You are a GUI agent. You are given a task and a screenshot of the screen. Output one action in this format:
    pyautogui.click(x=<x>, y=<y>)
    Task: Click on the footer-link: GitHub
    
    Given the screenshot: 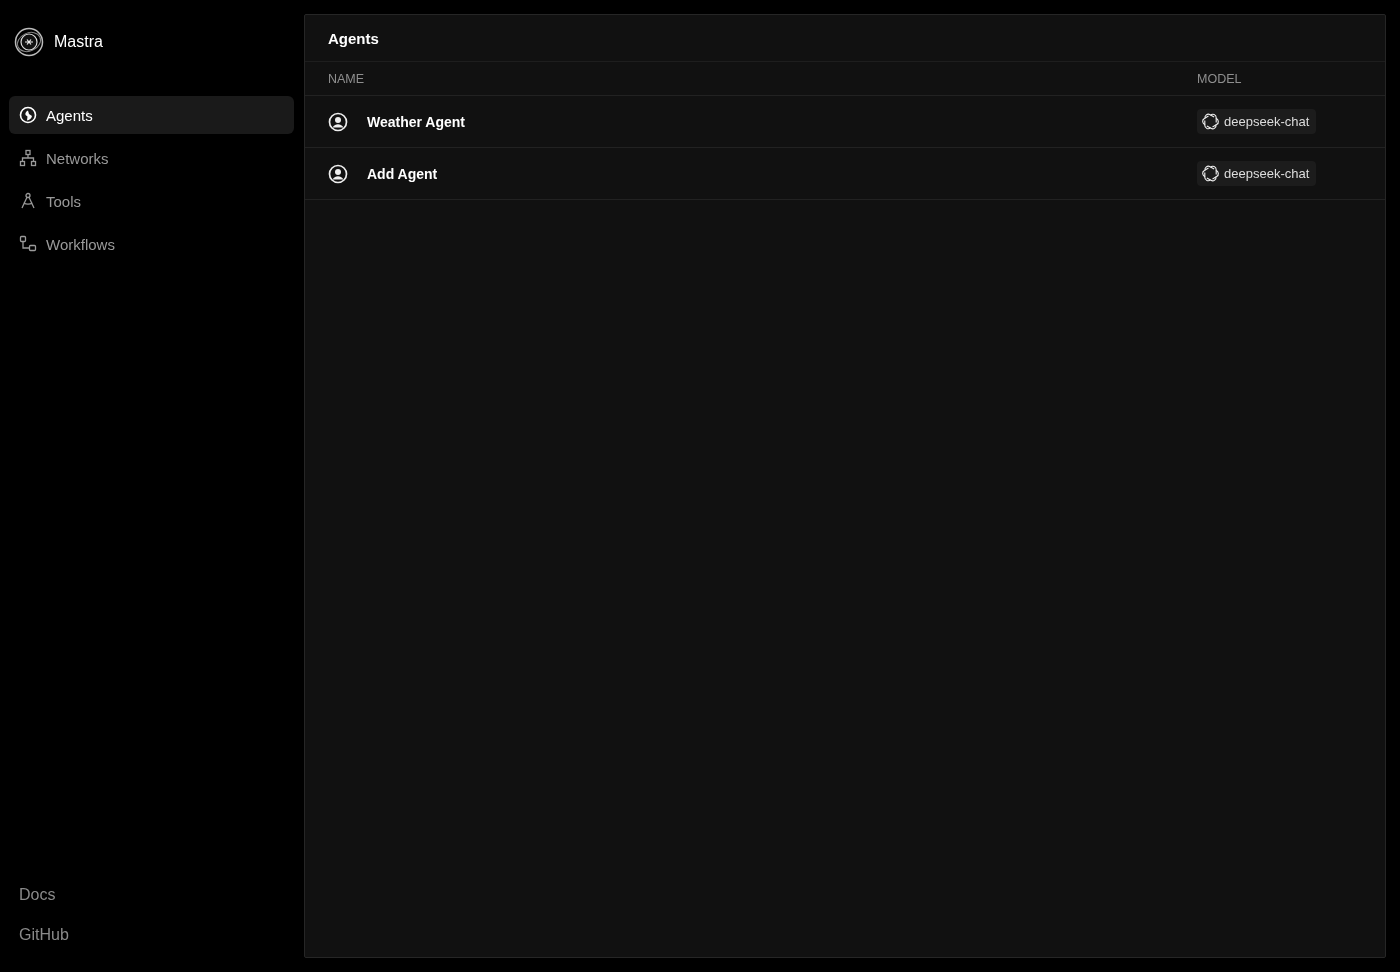 What is the action you would take?
    pyautogui.click(x=44, y=935)
    